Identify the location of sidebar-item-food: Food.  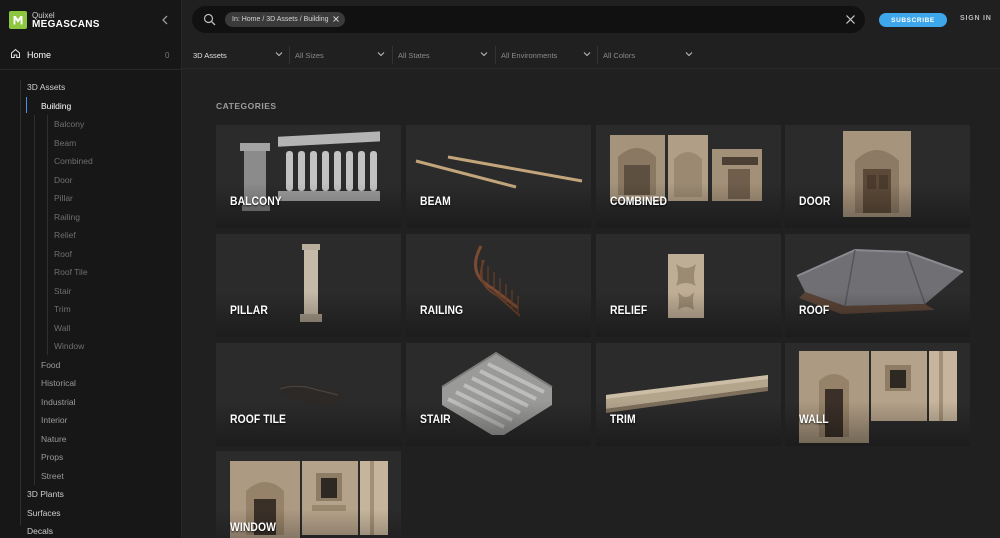
(50, 365).